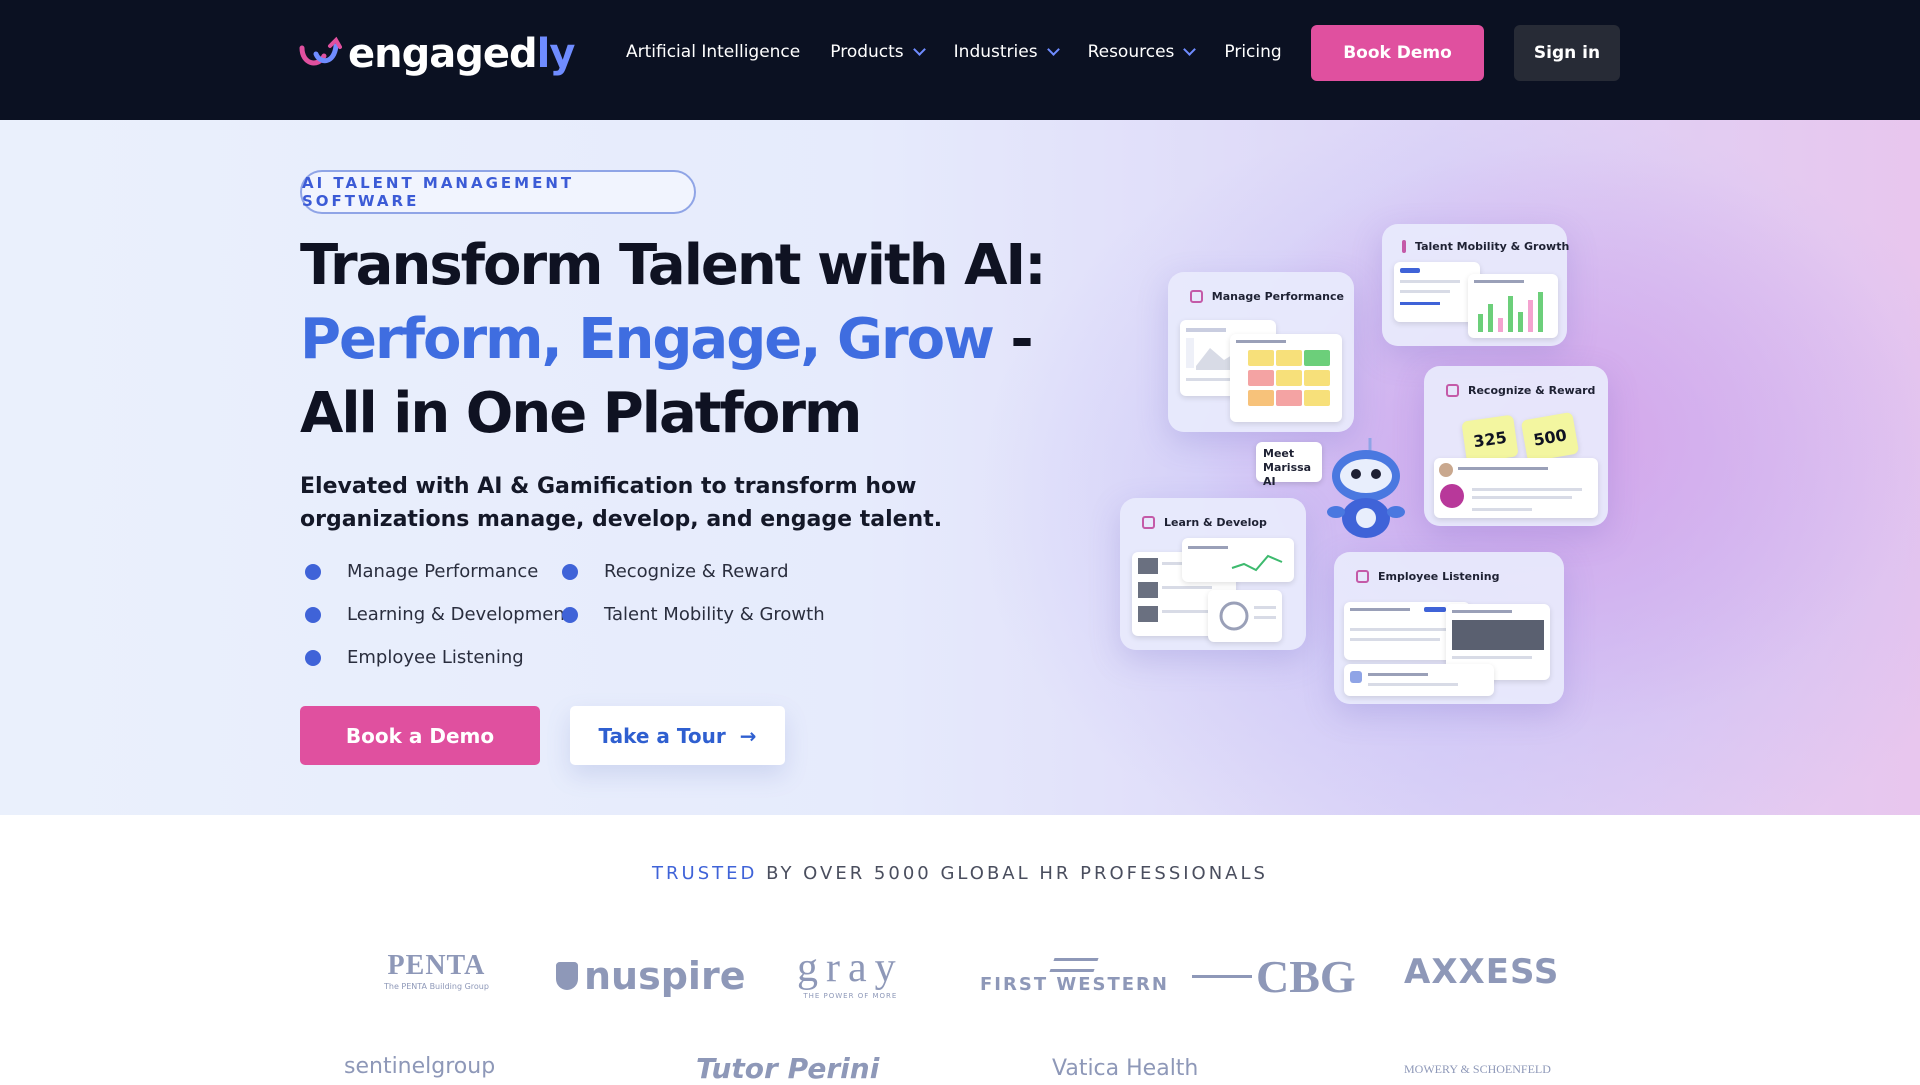 This screenshot has width=1920, height=1085. What do you see at coordinates (1477, 1069) in the screenshot?
I see `logo-mowery-schoenfeld: MOWERY & SCHOENFELD` at bounding box center [1477, 1069].